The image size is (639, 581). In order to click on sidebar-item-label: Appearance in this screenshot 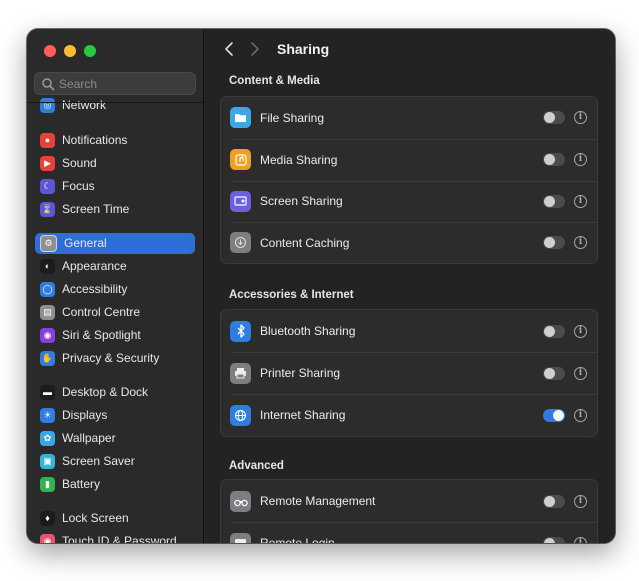, I will do `click(94, 266)`.